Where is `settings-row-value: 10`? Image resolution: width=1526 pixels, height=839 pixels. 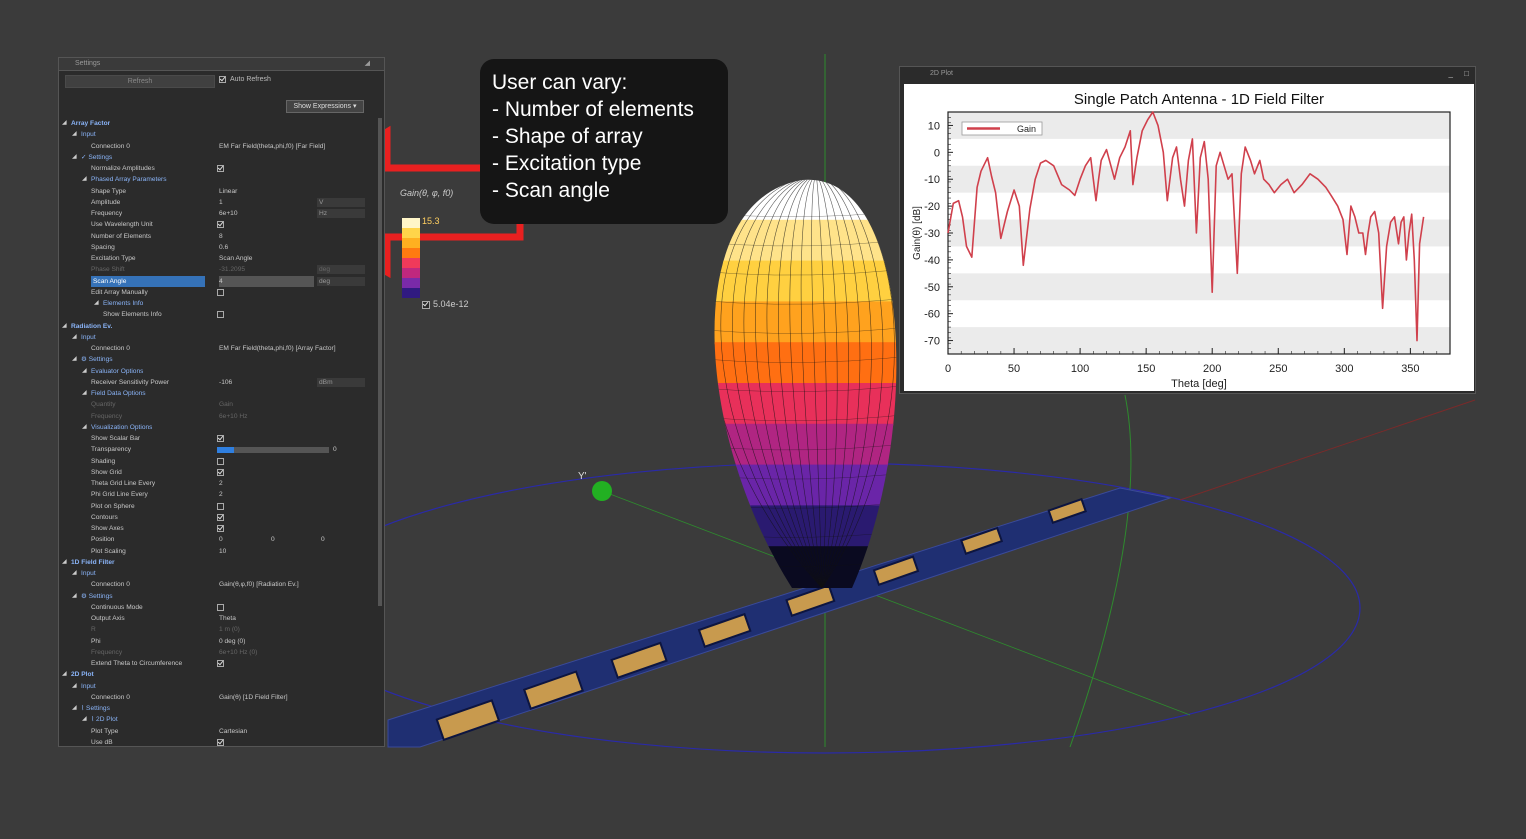 settings-row-value: 10 is located at coordinates (222, 551).